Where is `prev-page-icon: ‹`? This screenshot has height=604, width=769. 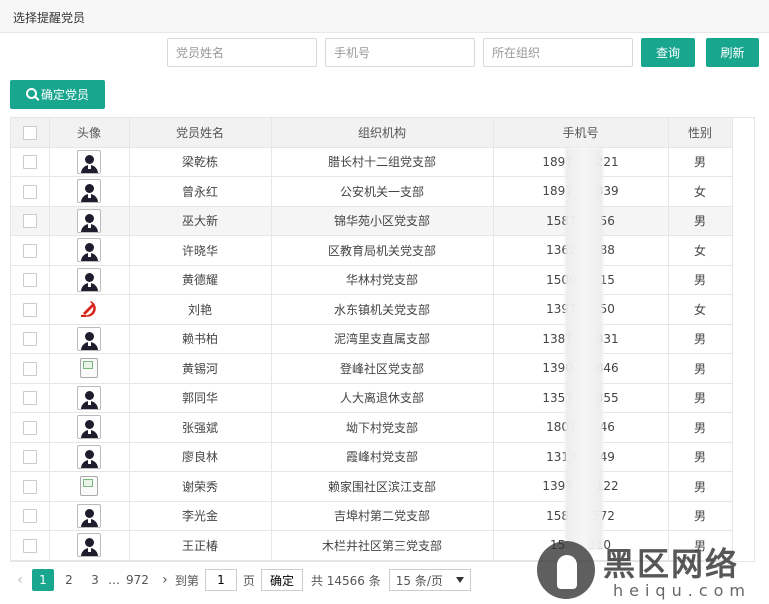
prev-page-icon: ‹ is located at coordinates (20, 580).